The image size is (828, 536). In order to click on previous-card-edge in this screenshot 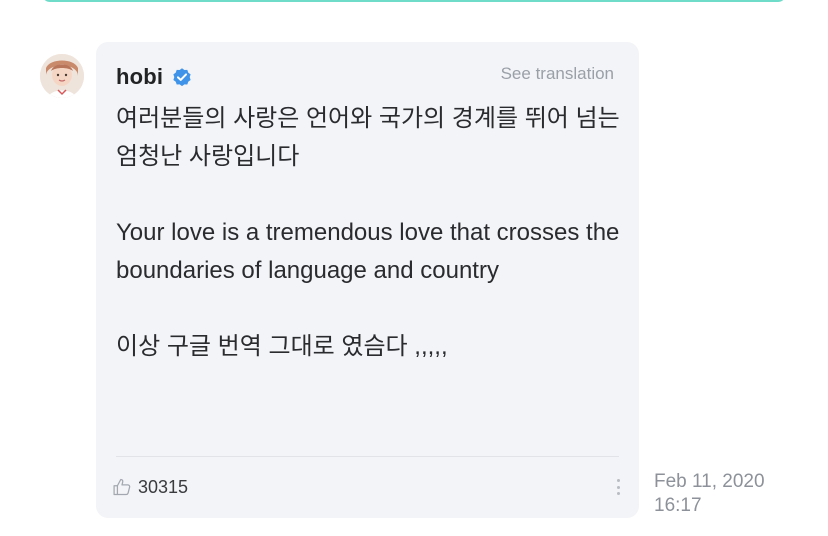, I will do `click(414, 1)`.